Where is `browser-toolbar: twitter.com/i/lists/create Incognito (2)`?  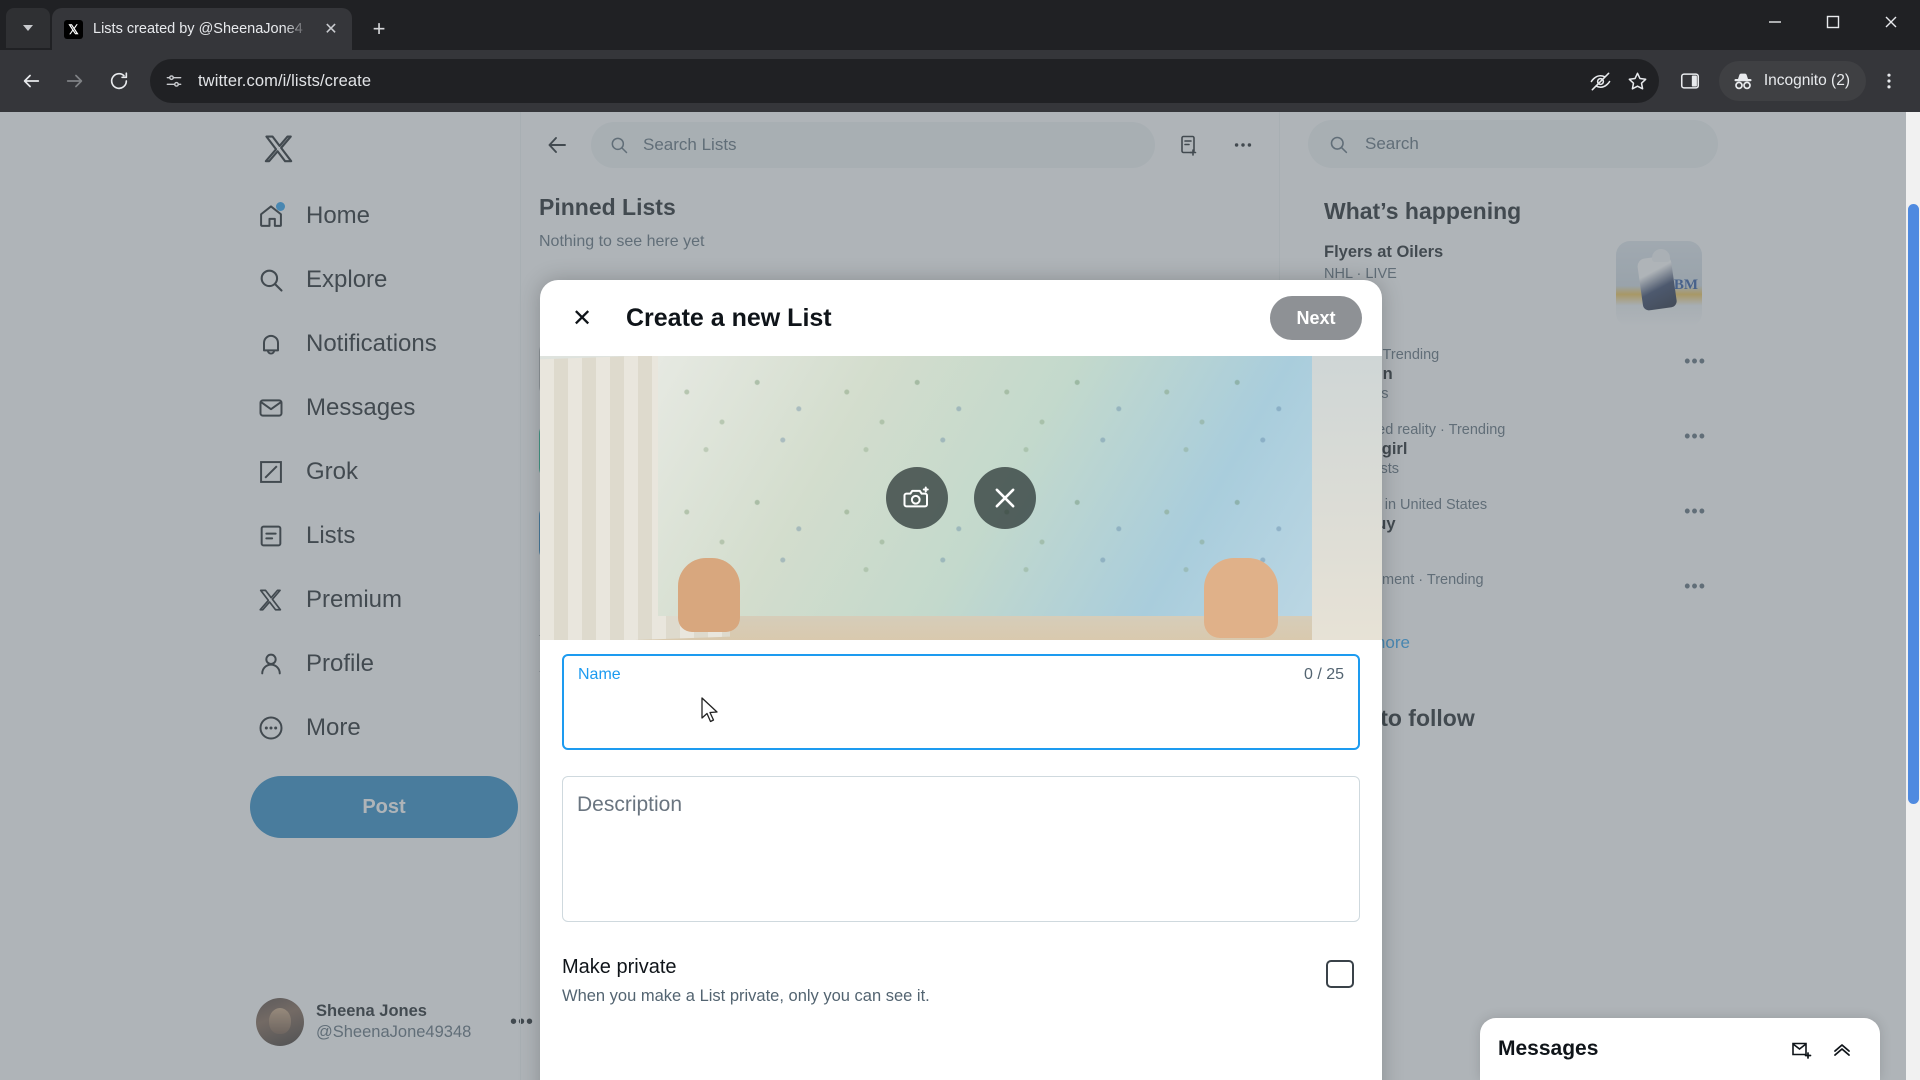 browser-toolbar: twitter.com/i/lists/create Incognito (2) is located at coordinates (960, 81).